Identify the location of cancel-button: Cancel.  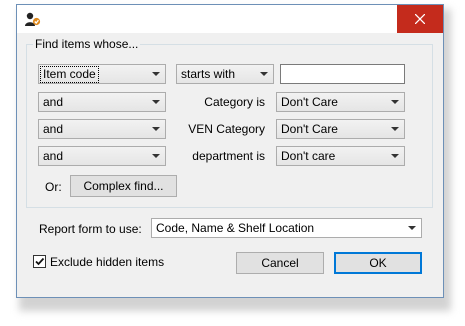
(280, 263).